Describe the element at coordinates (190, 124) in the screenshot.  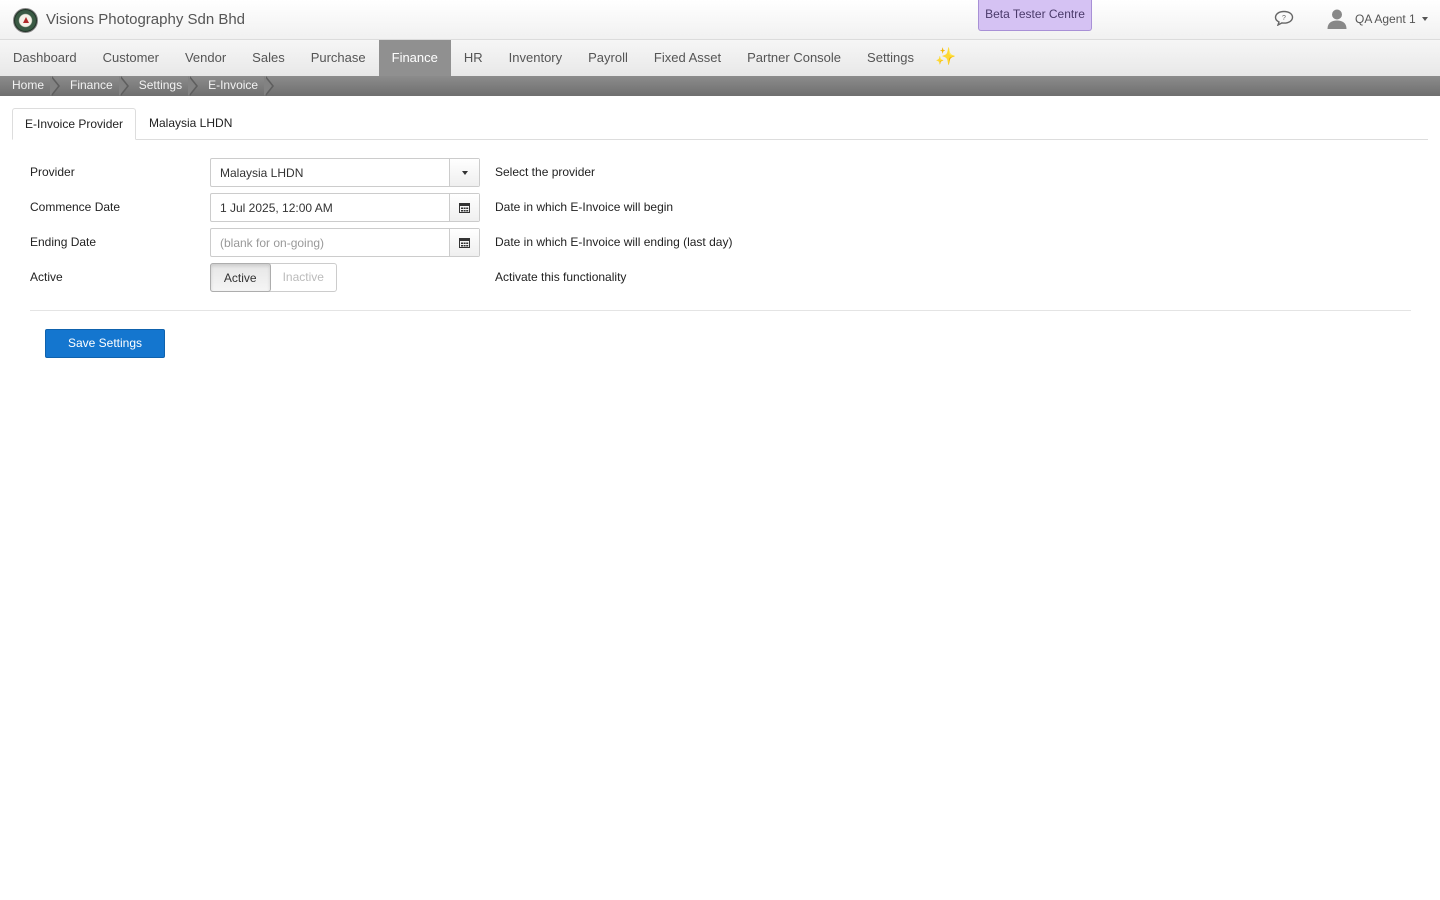
I see `tab-malaysia-lhdn: Malaysia LHDN` at that location.